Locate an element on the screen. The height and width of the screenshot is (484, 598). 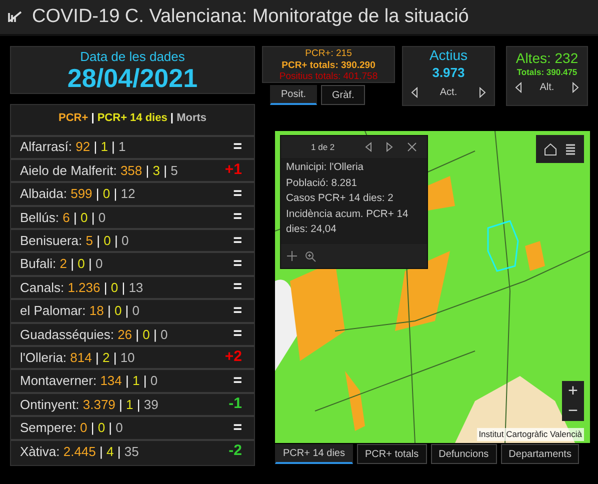
tab: PCR+ 14 dies is located at coordinates (314, 454).